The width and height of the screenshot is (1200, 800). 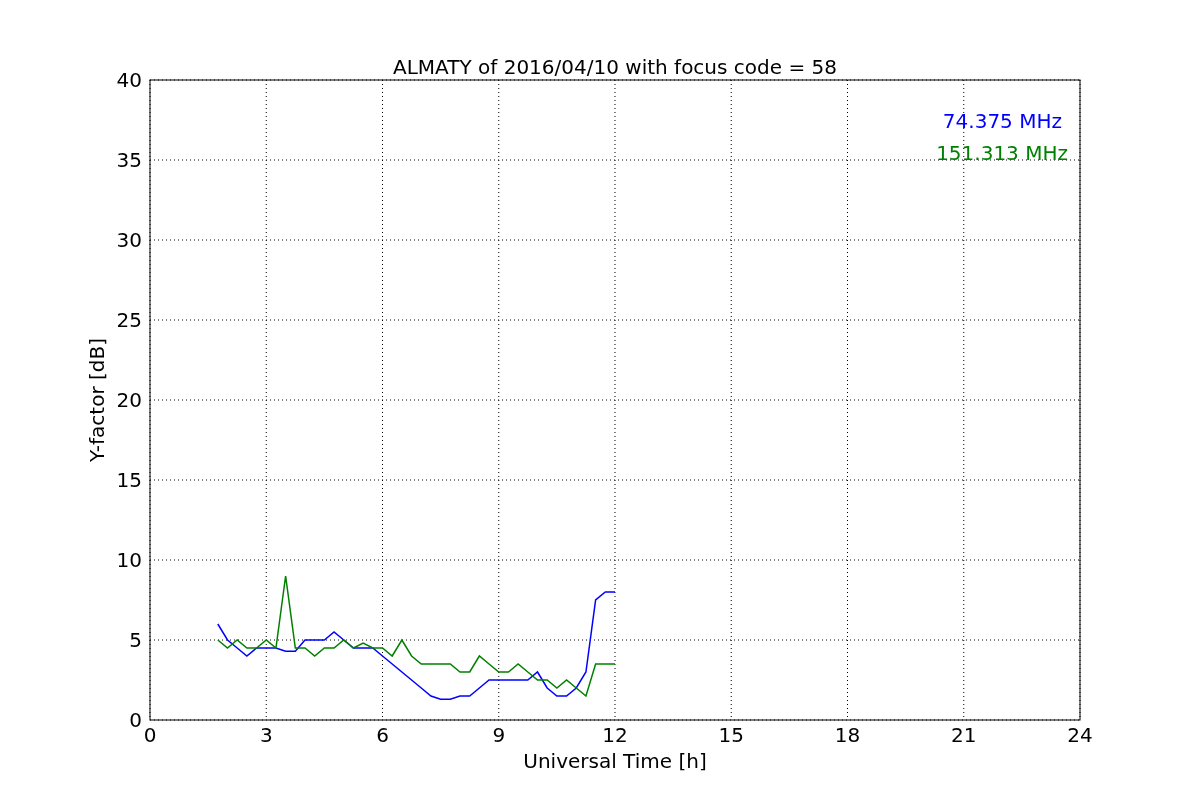 I want to click on tick-label: 20, so click(x=129, y=400).